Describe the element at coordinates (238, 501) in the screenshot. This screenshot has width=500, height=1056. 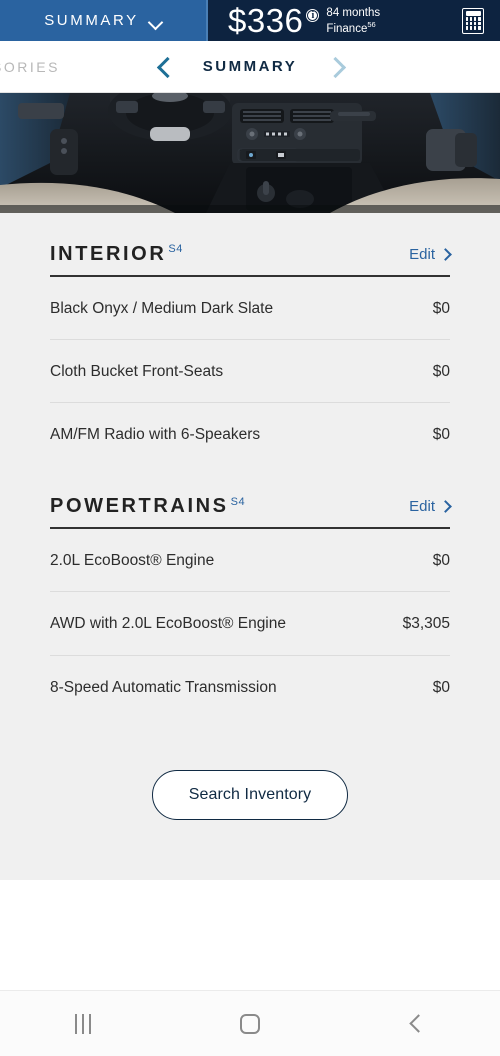
I see `section-powertrains-footnote-superscript: S4` at that location.